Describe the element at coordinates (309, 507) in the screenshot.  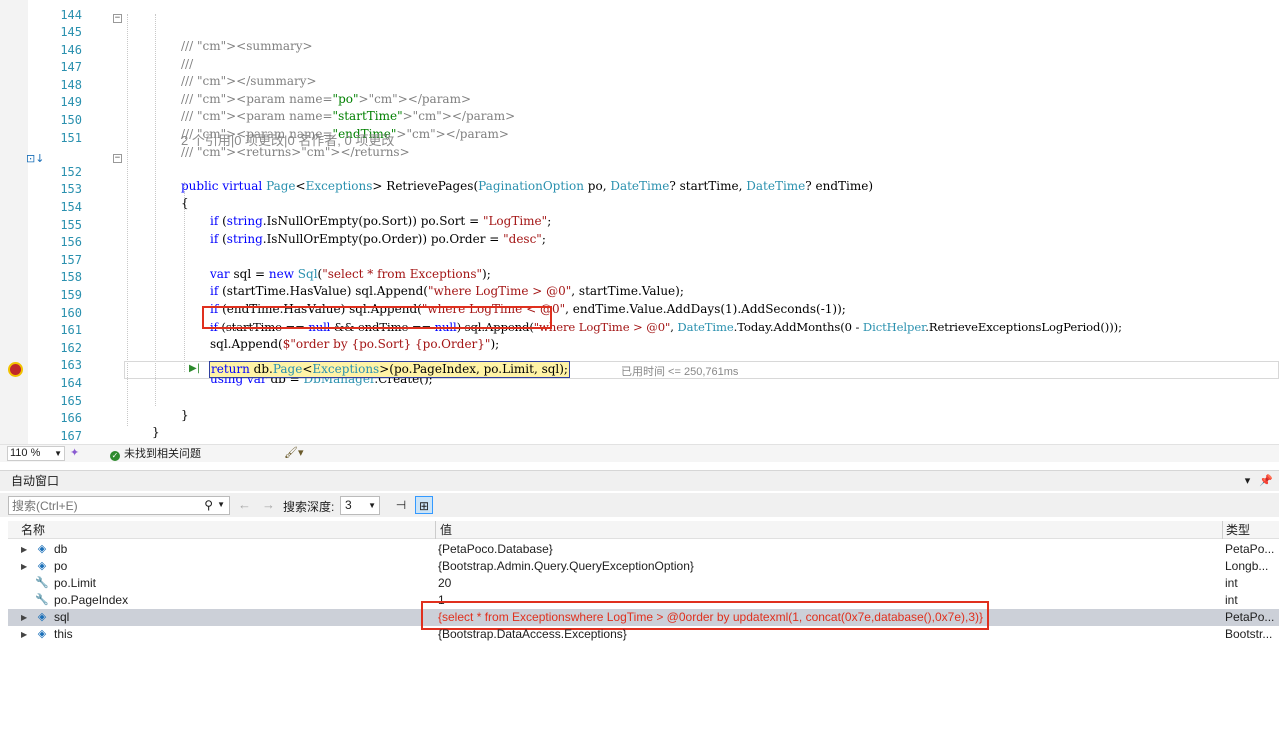
I see `search-depth-label: 搜索深度:` at that location.